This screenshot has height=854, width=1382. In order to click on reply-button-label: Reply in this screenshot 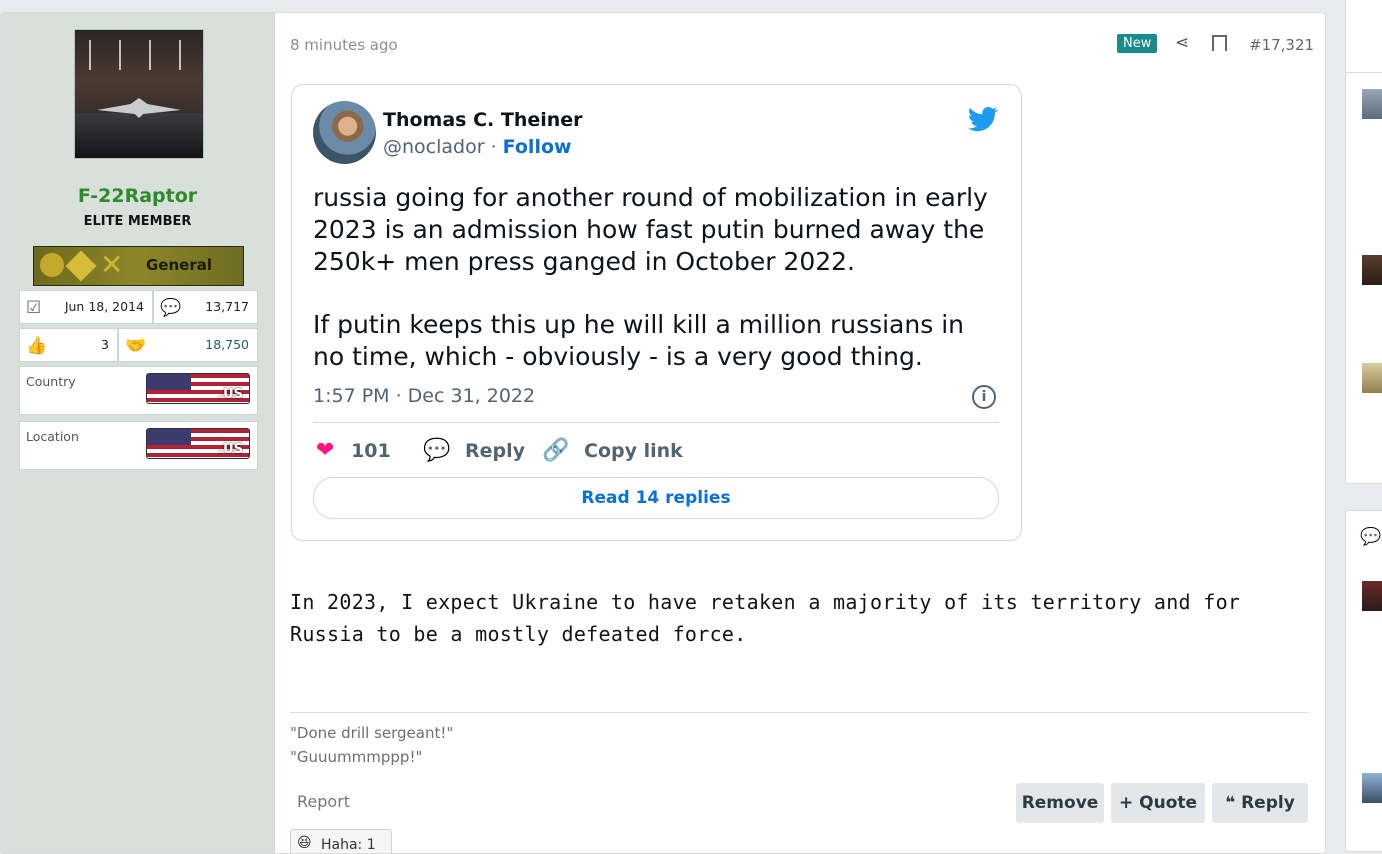, I will do `click(1268, 803)`.